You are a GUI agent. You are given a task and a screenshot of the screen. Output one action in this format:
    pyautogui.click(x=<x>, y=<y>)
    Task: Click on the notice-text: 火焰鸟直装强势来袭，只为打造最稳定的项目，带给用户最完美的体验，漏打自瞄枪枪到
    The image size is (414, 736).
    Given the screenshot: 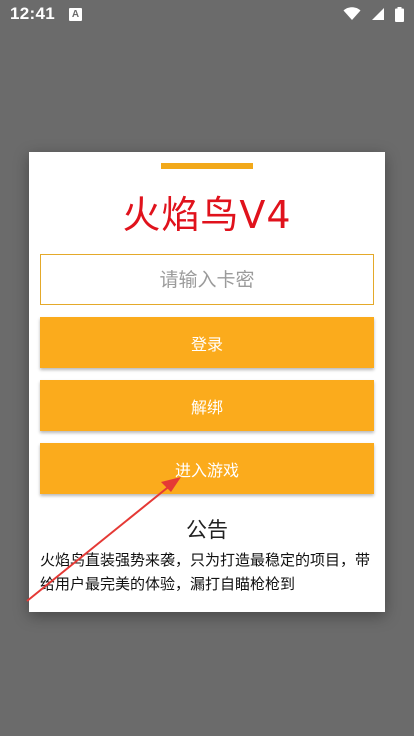 What is the action you would take?
    pyautogui.click(x=208, y=580)
    